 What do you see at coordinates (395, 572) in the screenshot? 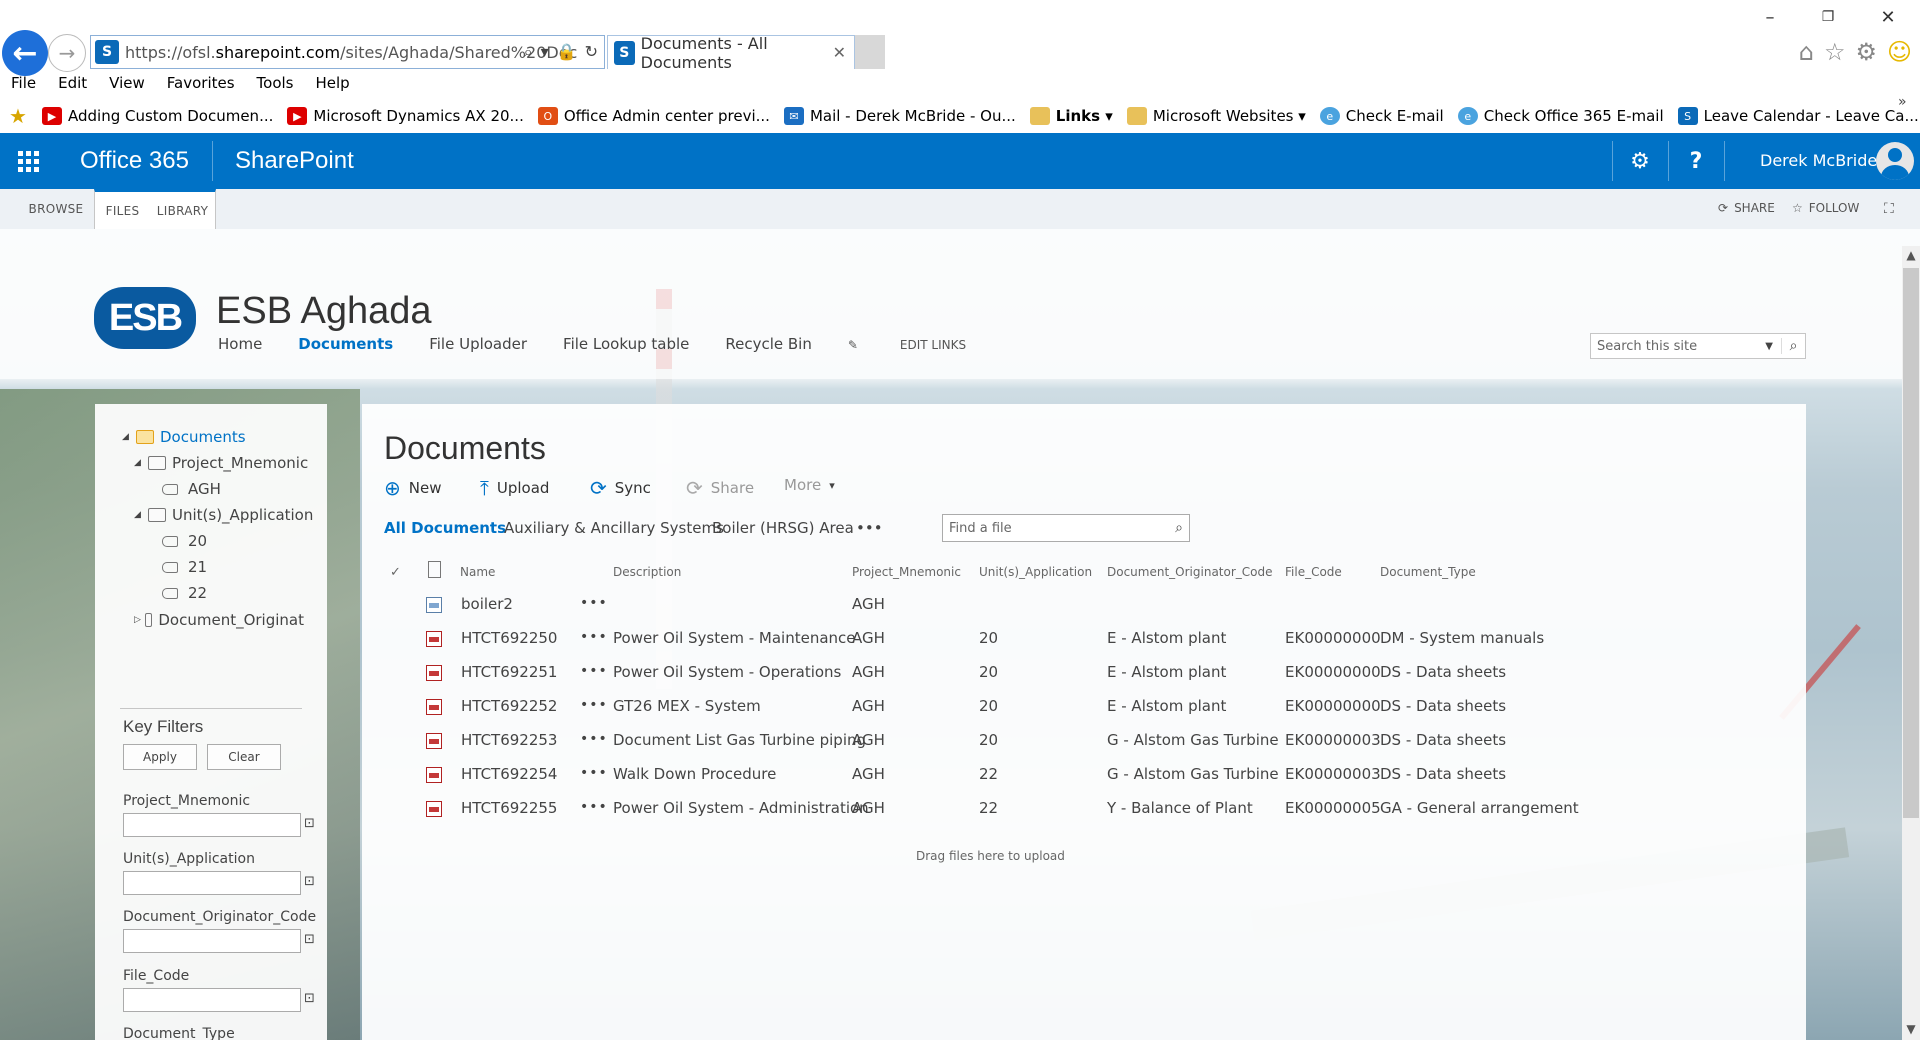
I see `select-all-checkmark-icon: ✓` at bounding box center [395, 572].